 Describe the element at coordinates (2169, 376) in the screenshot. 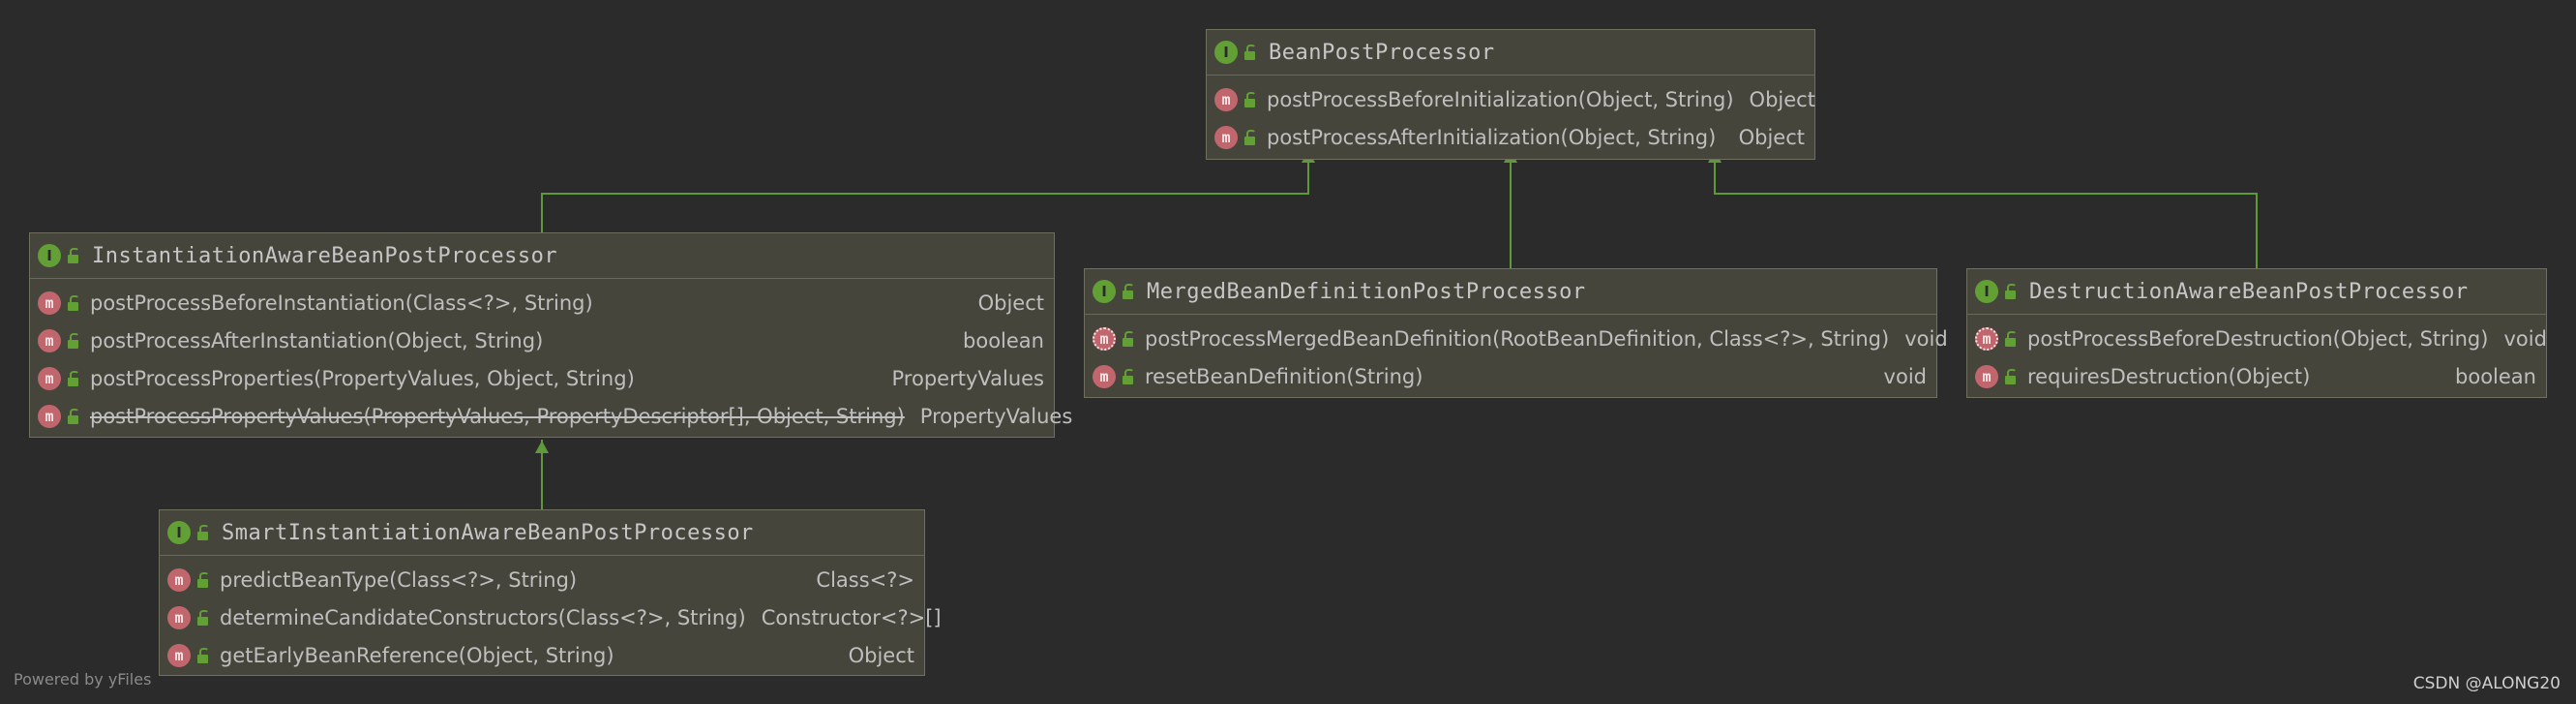

I see `method-signature: requiresDestruction(Object)` at that location.